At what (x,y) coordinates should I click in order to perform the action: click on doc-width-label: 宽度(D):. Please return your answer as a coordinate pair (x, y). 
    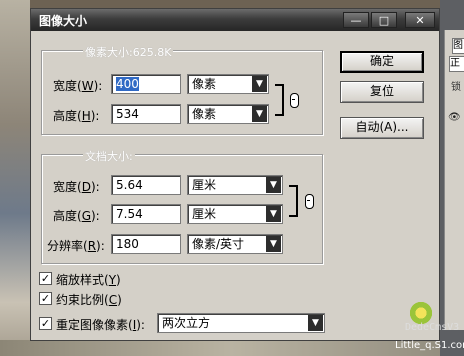
    Looking at the image, I should click on (76, 187).